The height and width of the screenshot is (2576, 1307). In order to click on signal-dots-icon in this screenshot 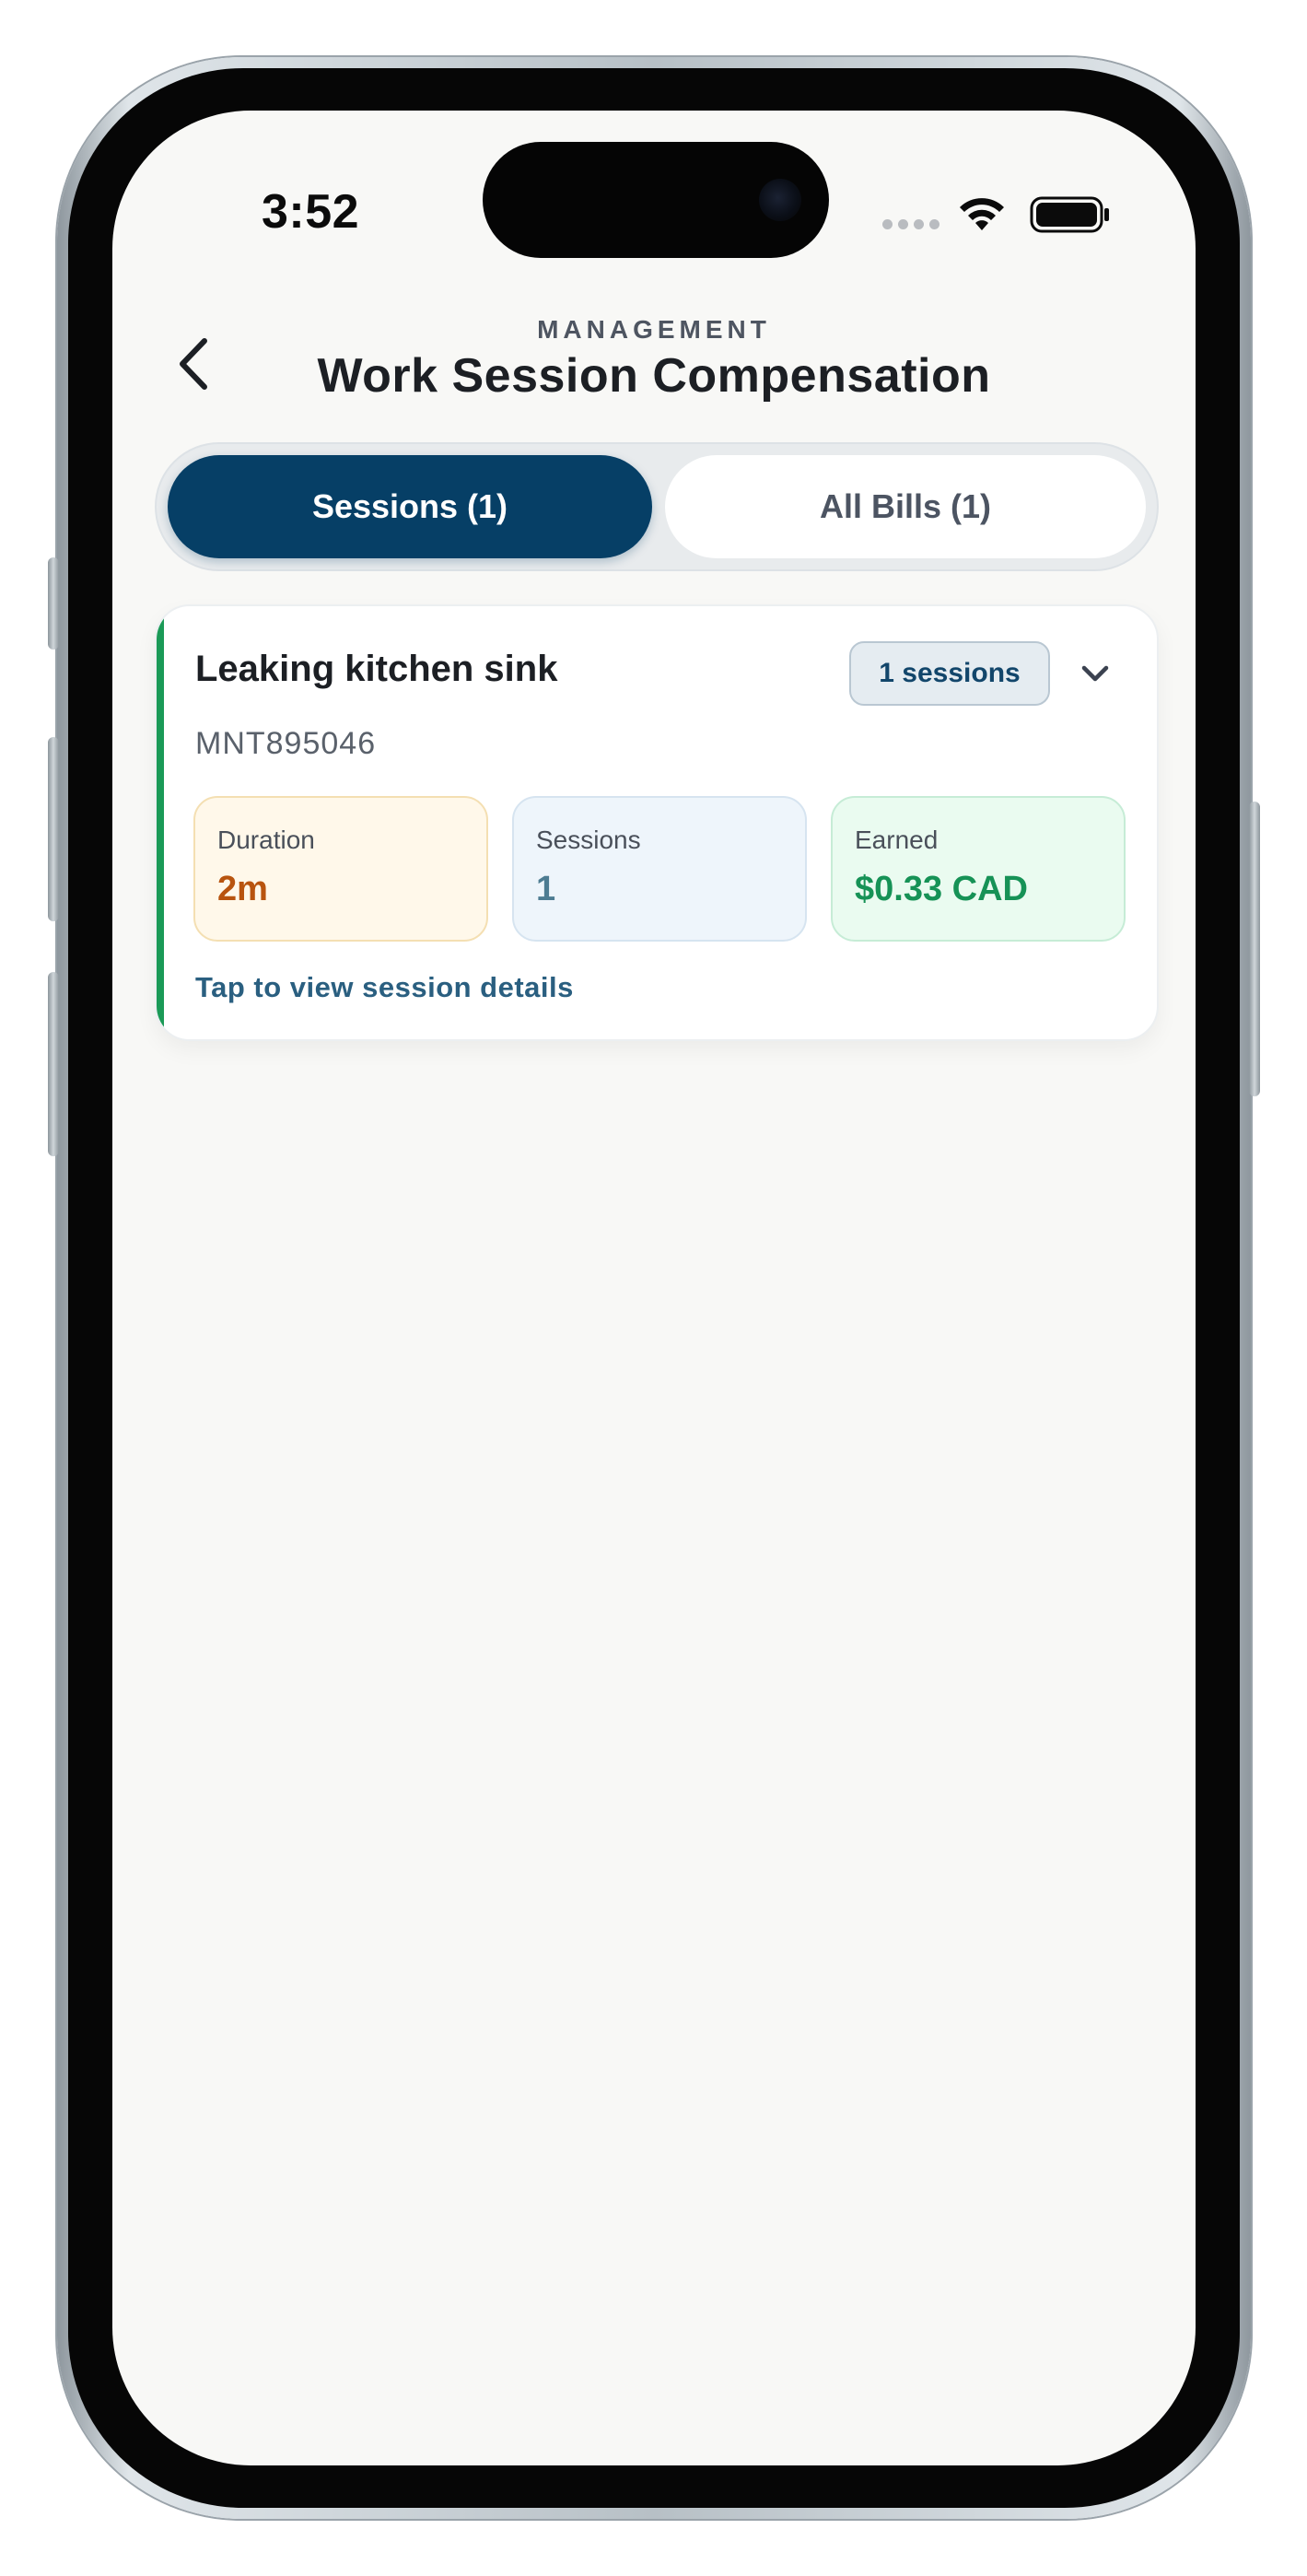, I will do `click(911, 224)`.